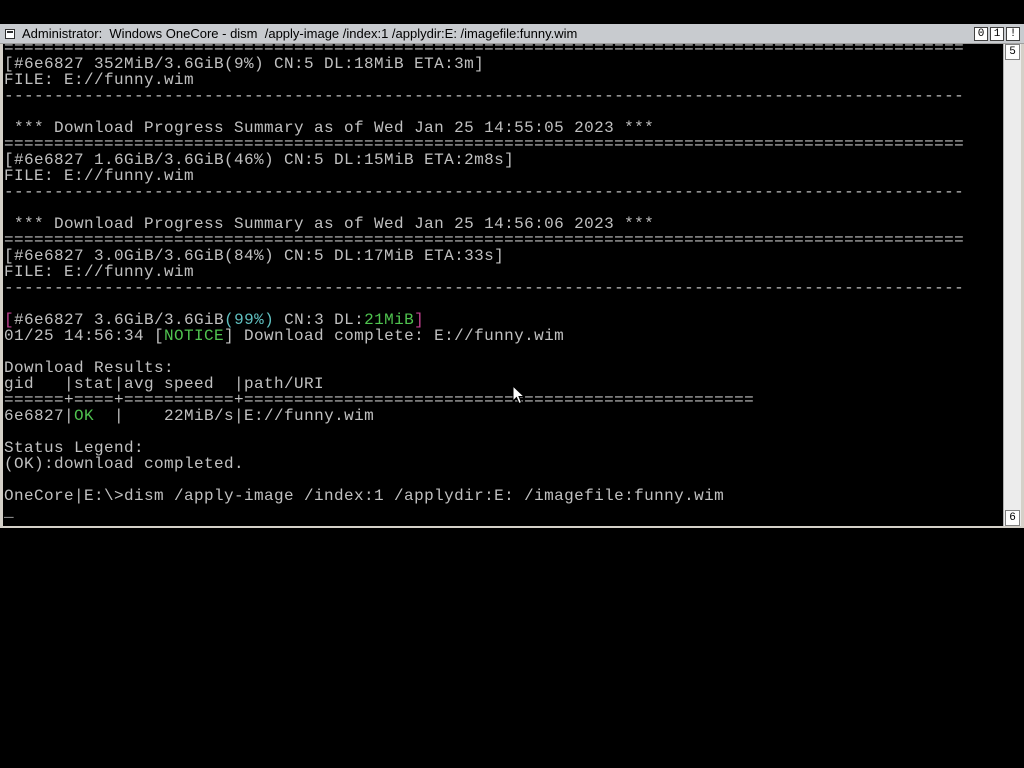 This screenshot has height=768, width=1024. I want to click on window-controls: 0 1 !, so click(997, 34).